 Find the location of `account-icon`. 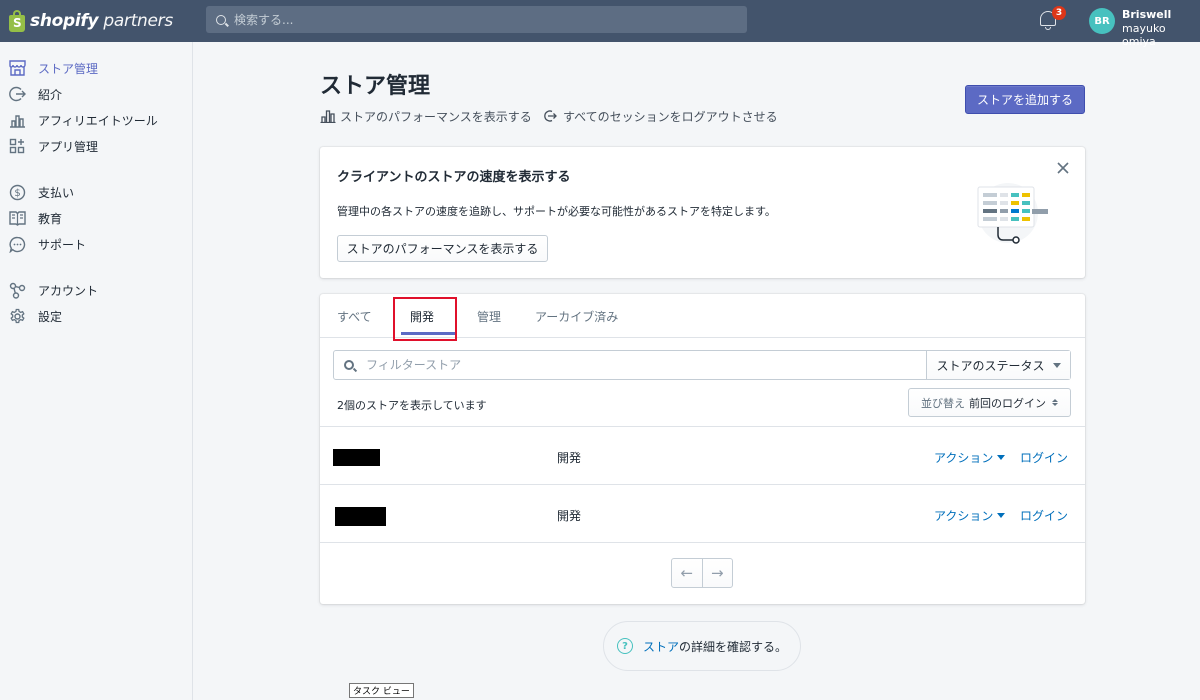

account-icon is located at coordinates (17, 290).